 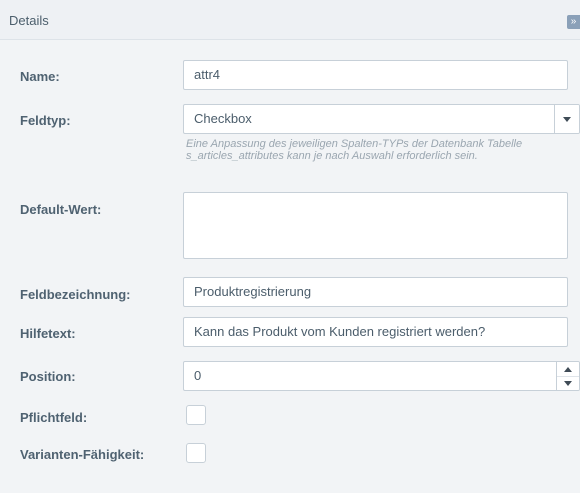 I want to click on help-text-label: Hilfetext:, so click(x=48, y=333).